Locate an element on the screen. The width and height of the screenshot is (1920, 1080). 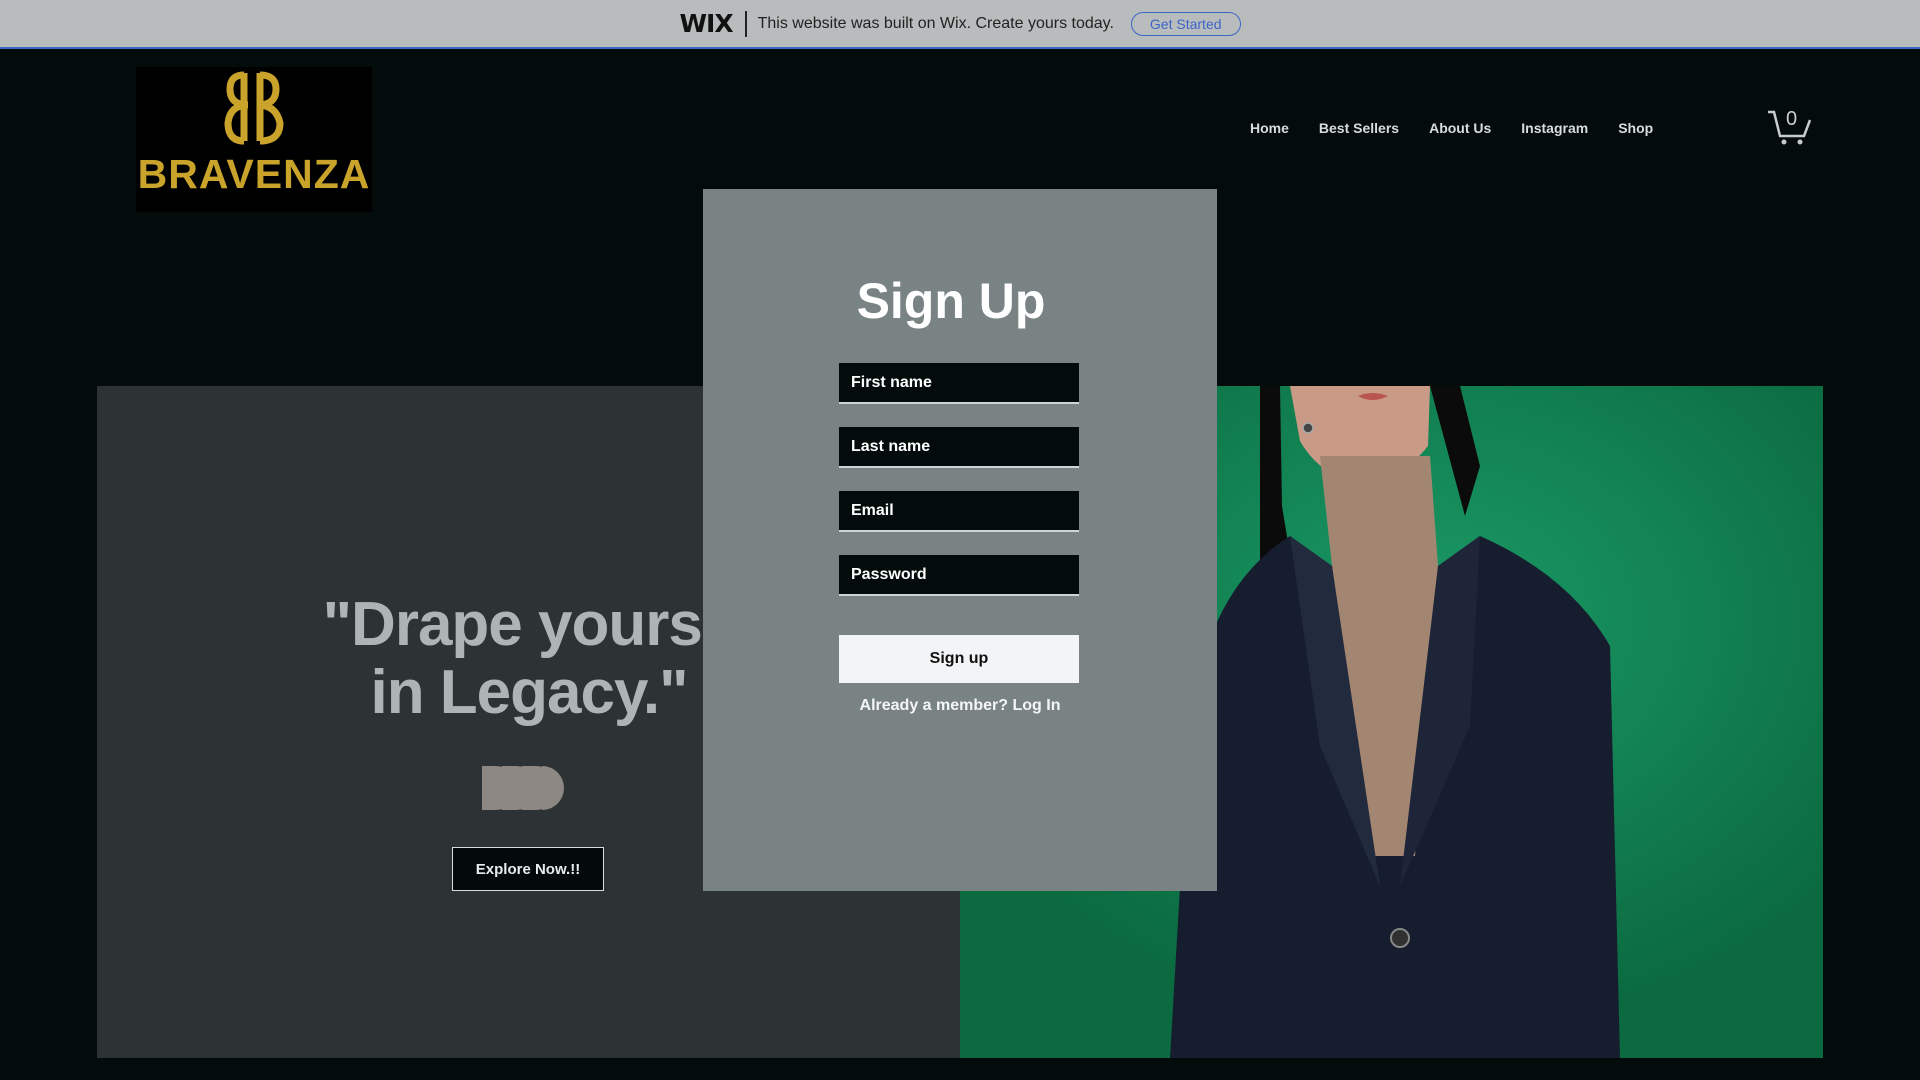
brand-logo: BRAVENZA is located at coordinates (254, 139).